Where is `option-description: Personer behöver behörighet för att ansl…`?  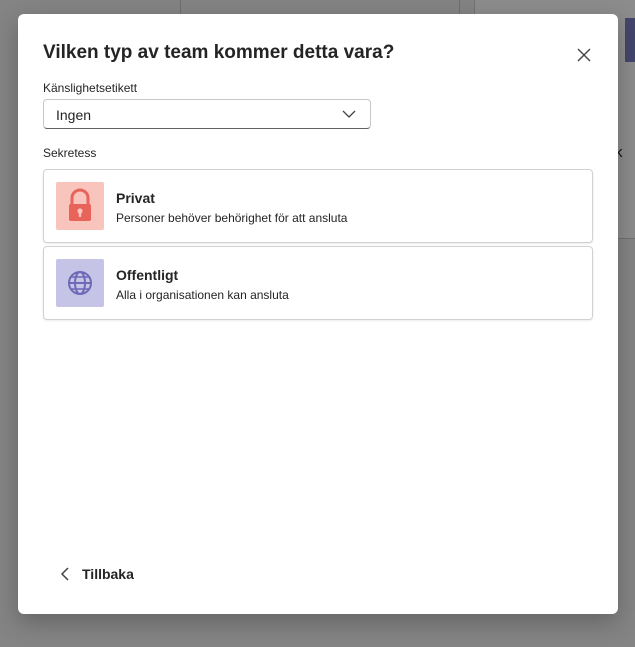
option-description: Personer behöver behörighet för att ansl… is located at coordinates (232, 218).